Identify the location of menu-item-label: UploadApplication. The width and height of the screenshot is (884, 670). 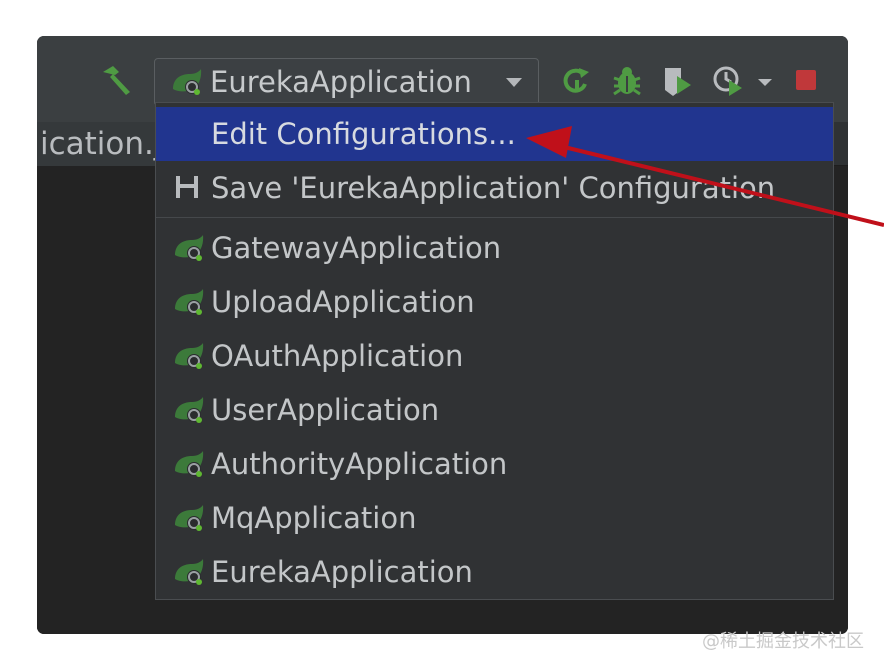
(343, 302).